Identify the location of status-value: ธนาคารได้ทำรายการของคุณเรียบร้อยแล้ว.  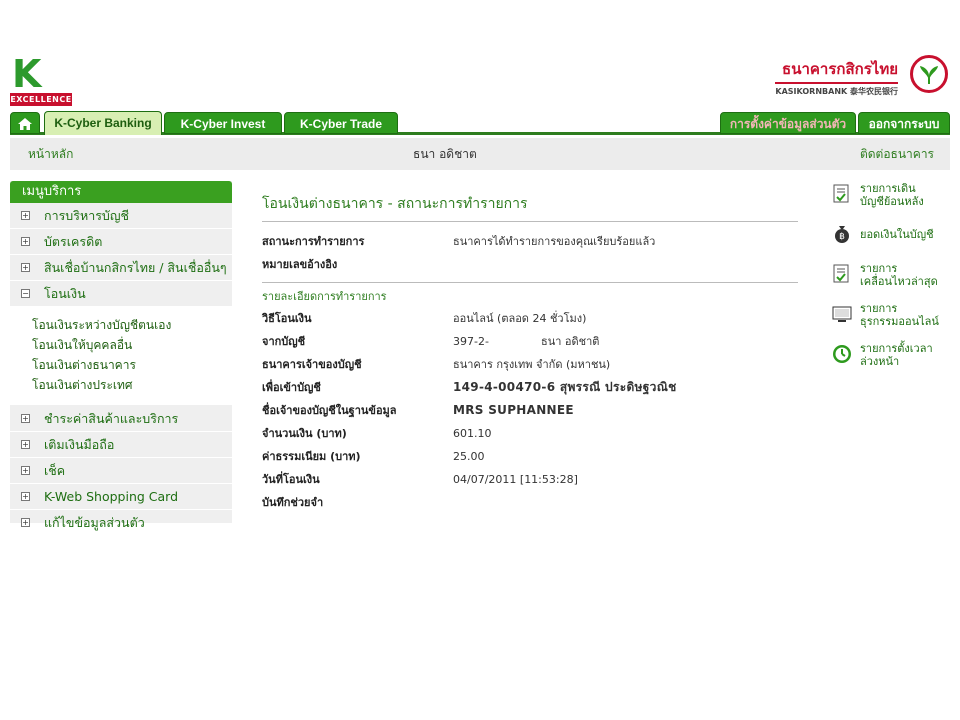
(554, 241).